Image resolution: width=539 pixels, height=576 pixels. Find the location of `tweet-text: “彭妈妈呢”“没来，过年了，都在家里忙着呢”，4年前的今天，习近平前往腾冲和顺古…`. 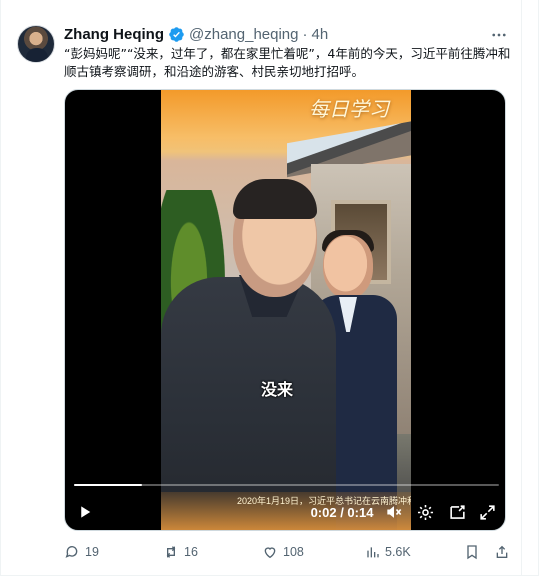

tweet-text: “彭妈妈呢”“没来，过年了，都在家里忙着呢”，4年前的今天，习近平前往腾冲和顺古… is located at coordinates (287, 62).